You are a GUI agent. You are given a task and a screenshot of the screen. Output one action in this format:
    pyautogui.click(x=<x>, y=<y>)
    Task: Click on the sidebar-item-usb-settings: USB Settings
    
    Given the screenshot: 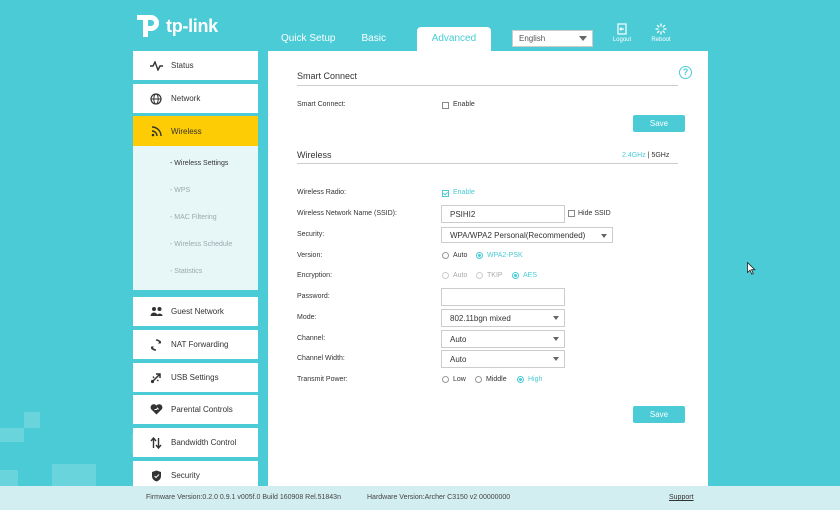 What is the action you would take?
    pyautogui.click(x=195, y=377)
    